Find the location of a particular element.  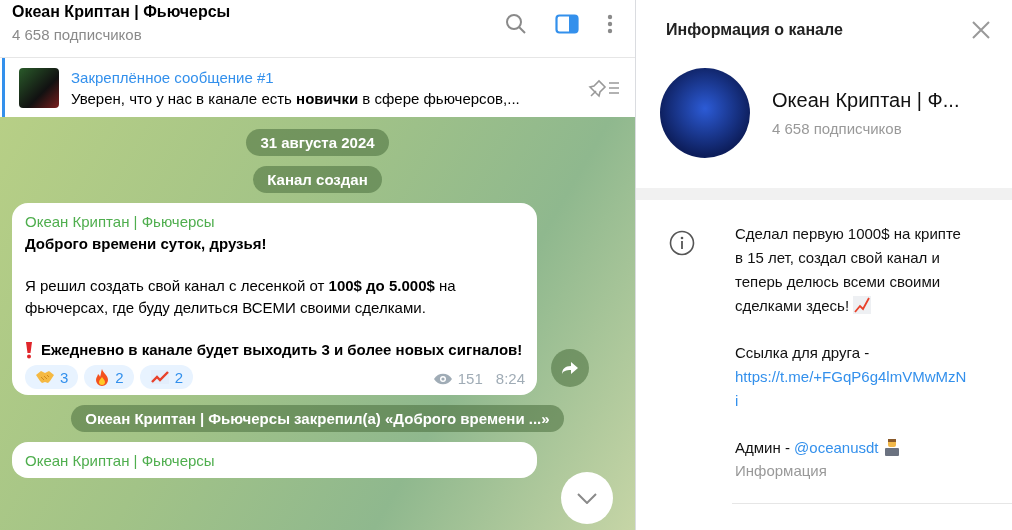

service-message: 31 августа 2024 is located at coordinates (317, 142).